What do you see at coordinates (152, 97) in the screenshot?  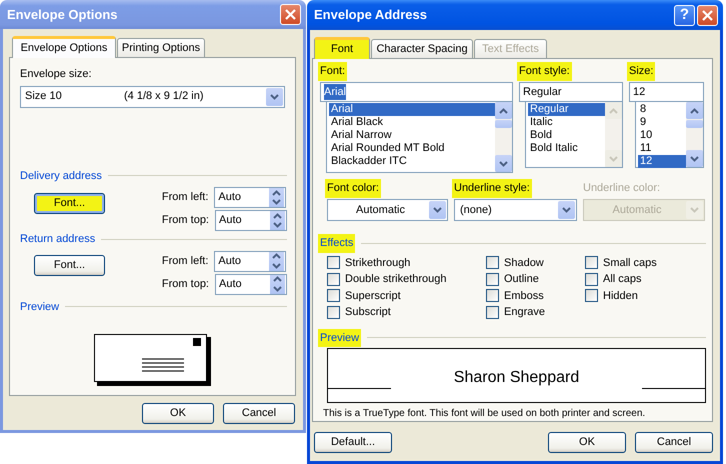 I see `dropdown: Size 10 (4 1/8 x 9 1/2 in)` at bounding box center [152, 97].